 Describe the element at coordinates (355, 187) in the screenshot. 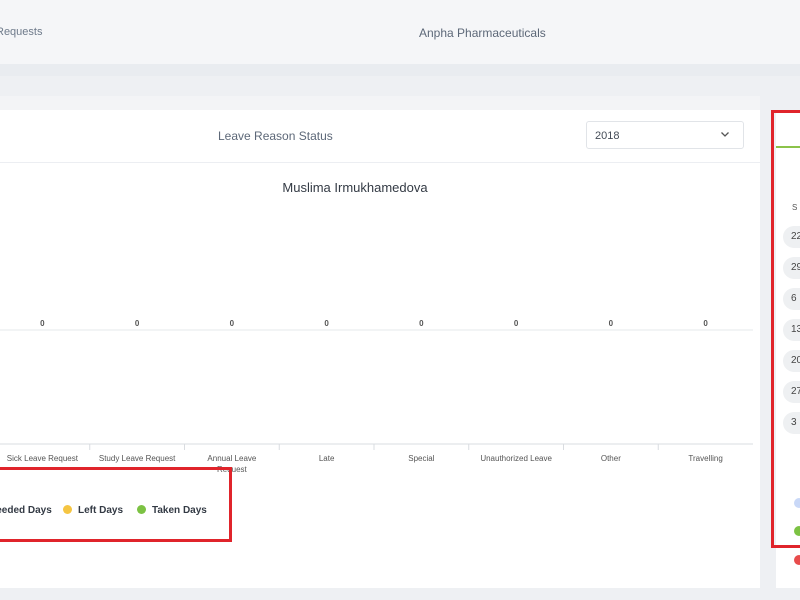

I see `chart-title: Muslima Irmukhamedova` at that location.